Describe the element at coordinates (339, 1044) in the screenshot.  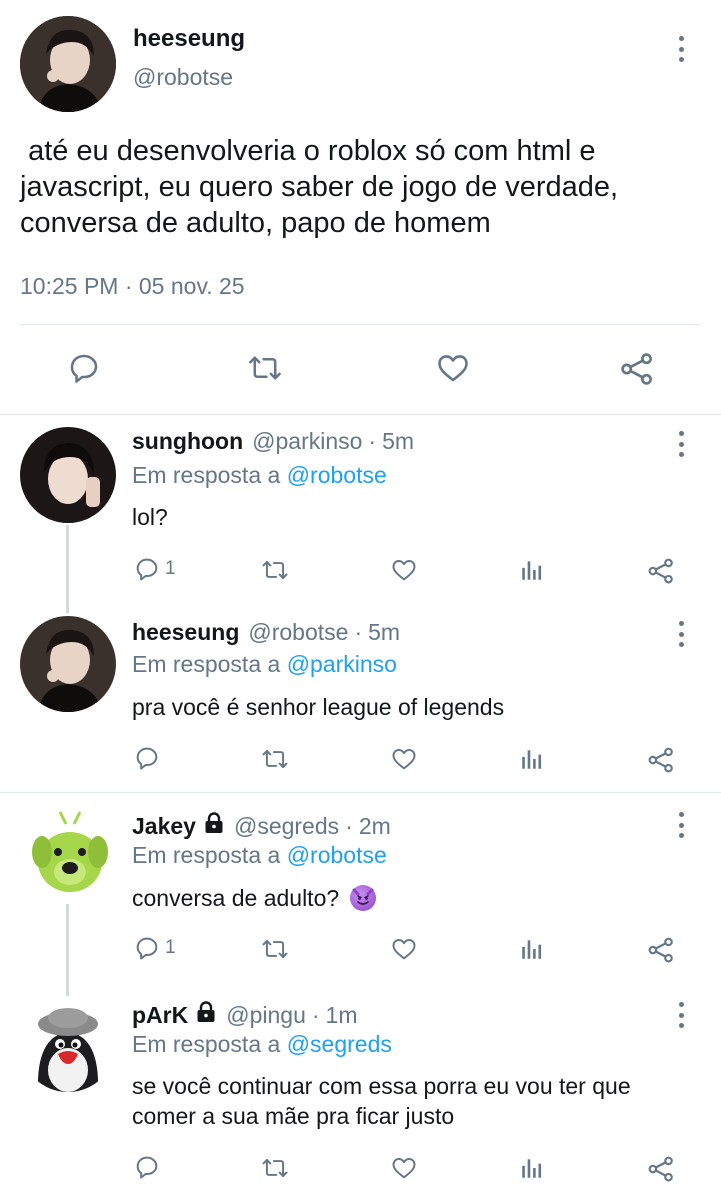
I see `in-reply-link: @segreds` at that location.